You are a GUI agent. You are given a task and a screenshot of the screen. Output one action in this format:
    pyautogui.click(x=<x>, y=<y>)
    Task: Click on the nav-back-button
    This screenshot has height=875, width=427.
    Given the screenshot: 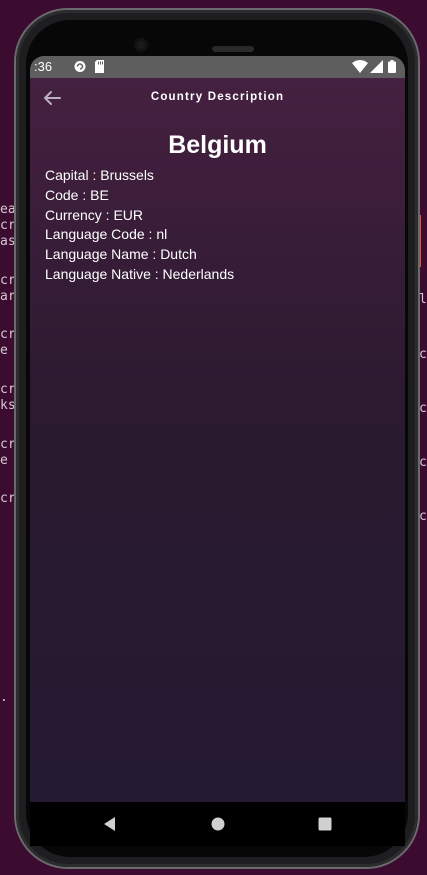 What is the action you would take?
    pyautogui.click(x=110, y=824)
    